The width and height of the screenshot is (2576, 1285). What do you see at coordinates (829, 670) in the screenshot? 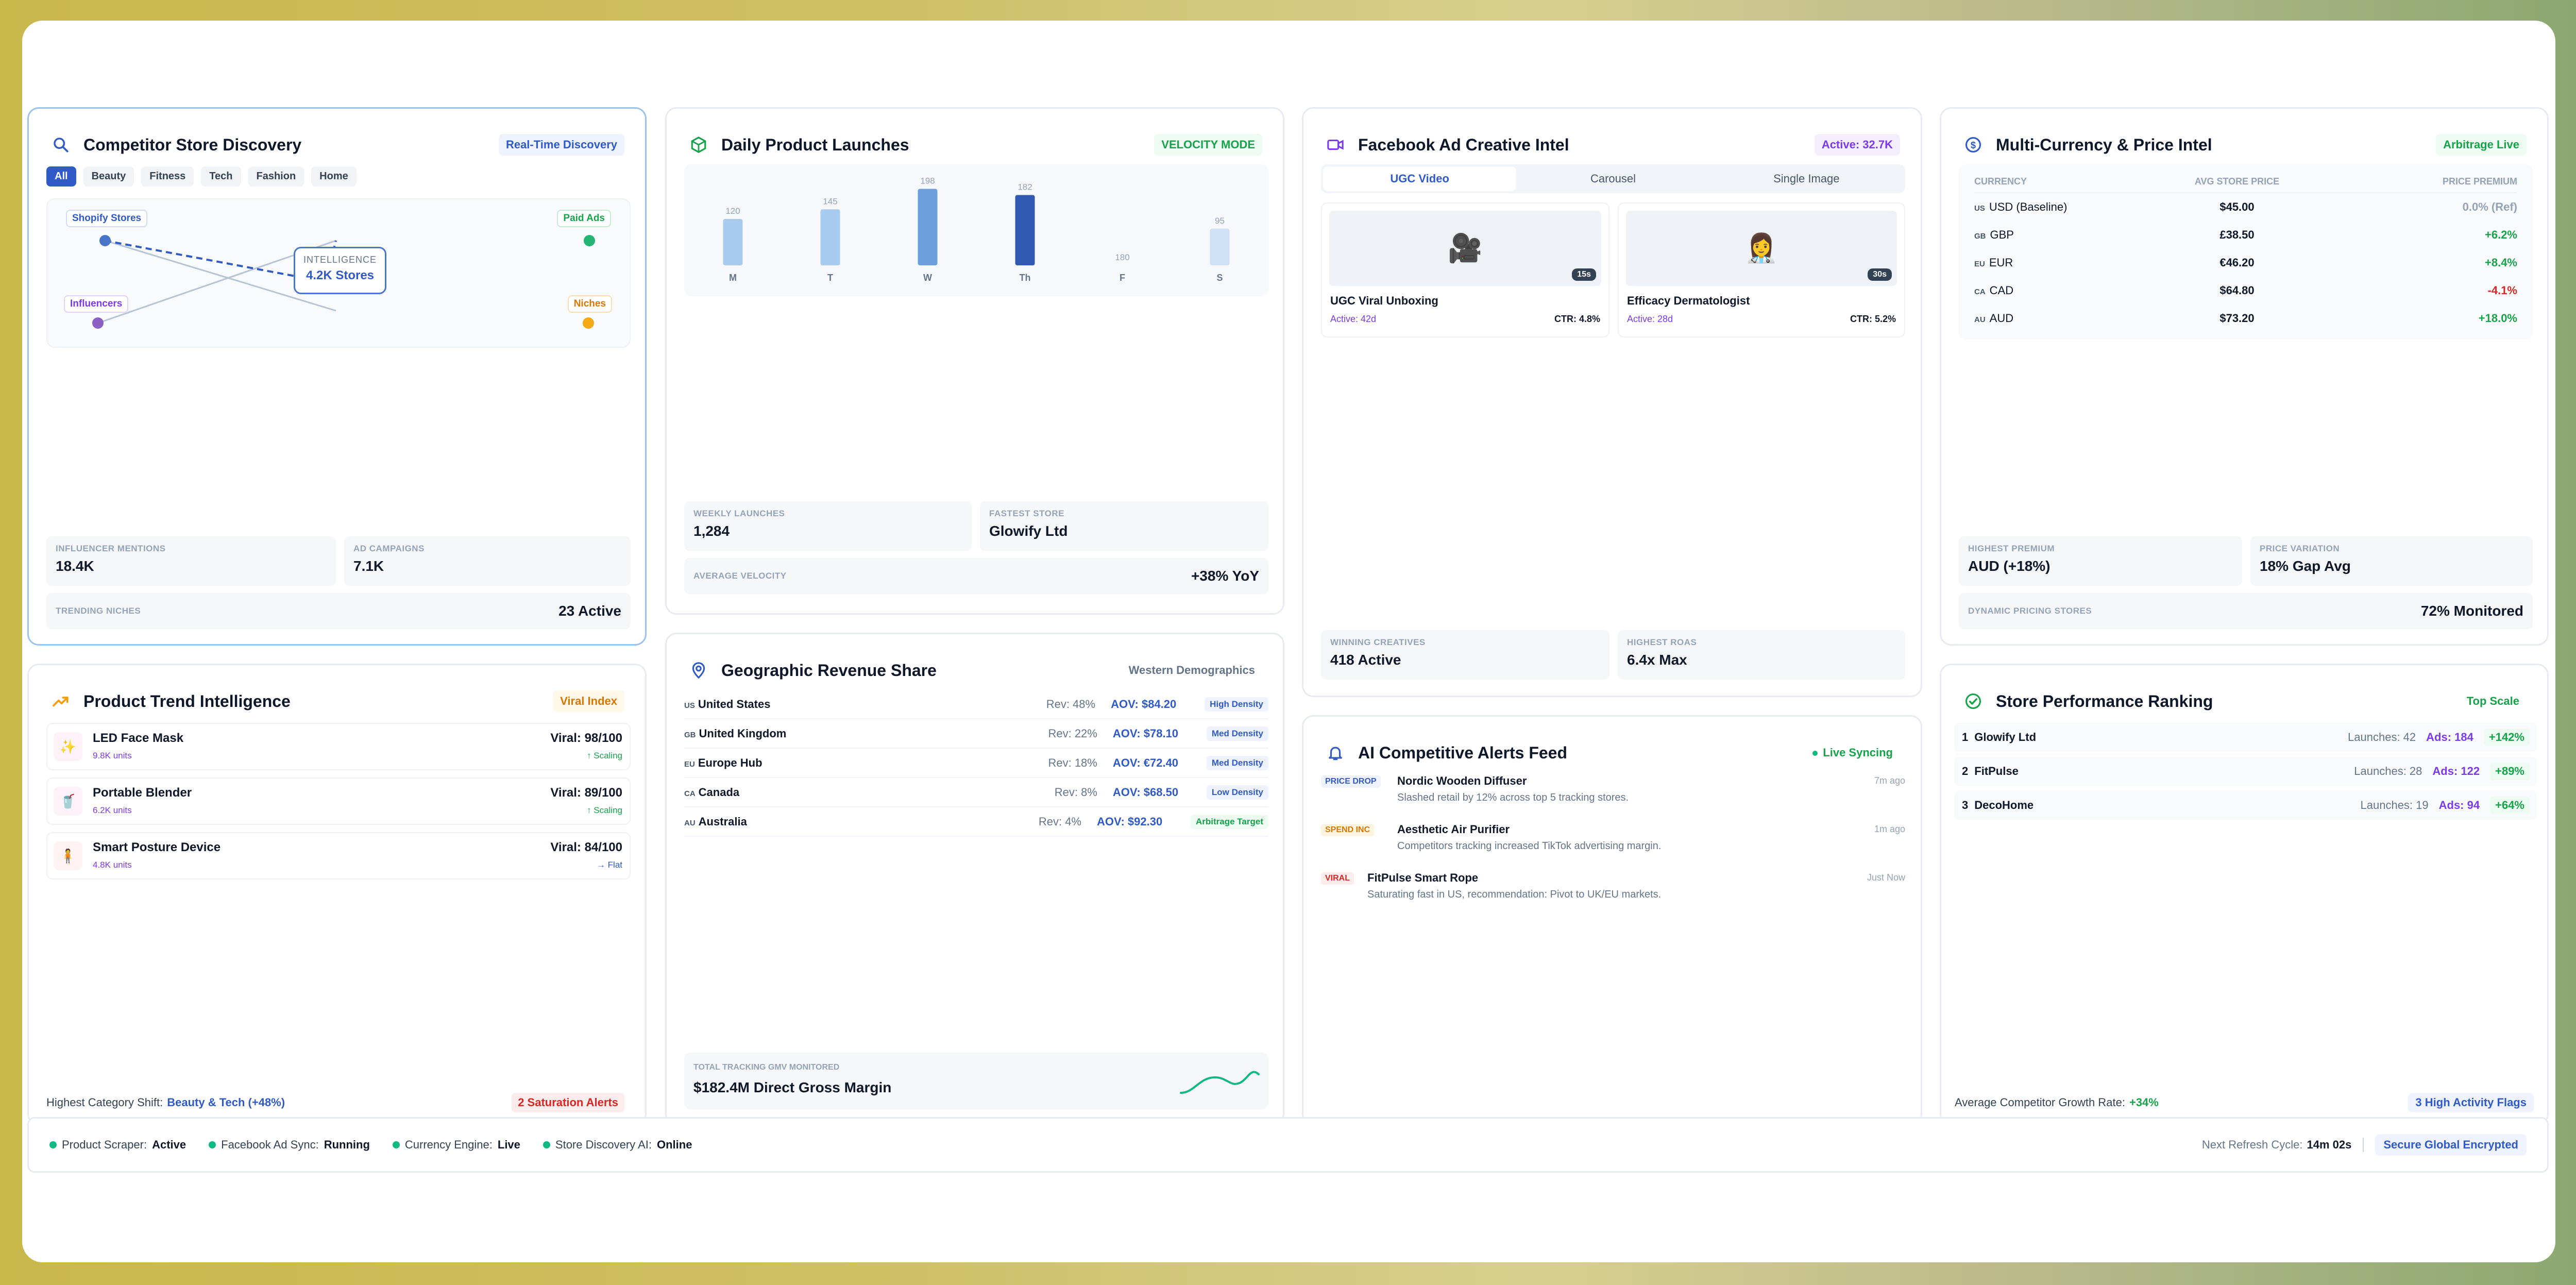
I see `card-title: Geographic Revenue Share` at bounding box center [829, 670].